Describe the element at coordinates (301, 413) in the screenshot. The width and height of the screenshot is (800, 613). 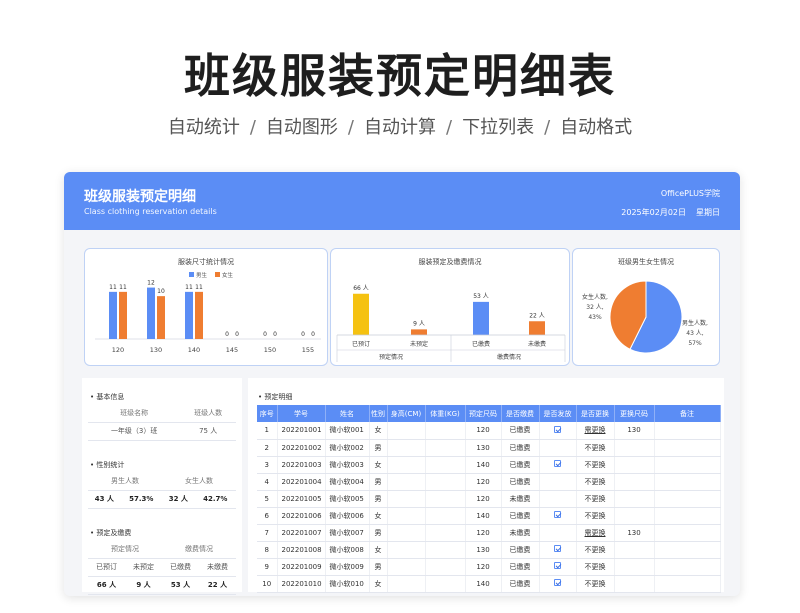
I see `column-header: 学号` at that location.